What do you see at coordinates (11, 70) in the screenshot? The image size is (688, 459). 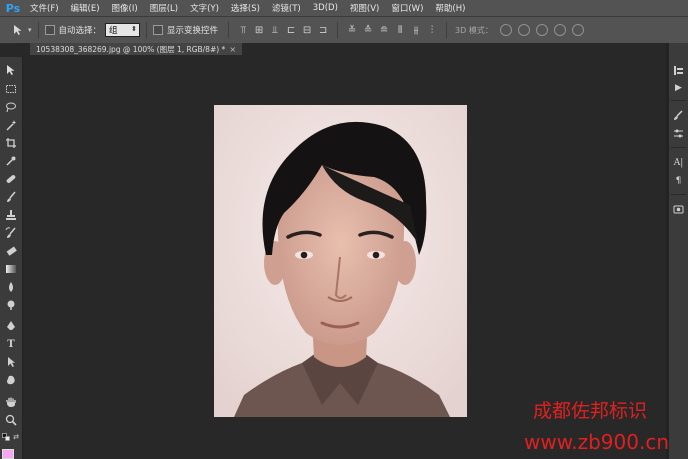 I see `move-tool-icon` at bounding box center [11, 70].